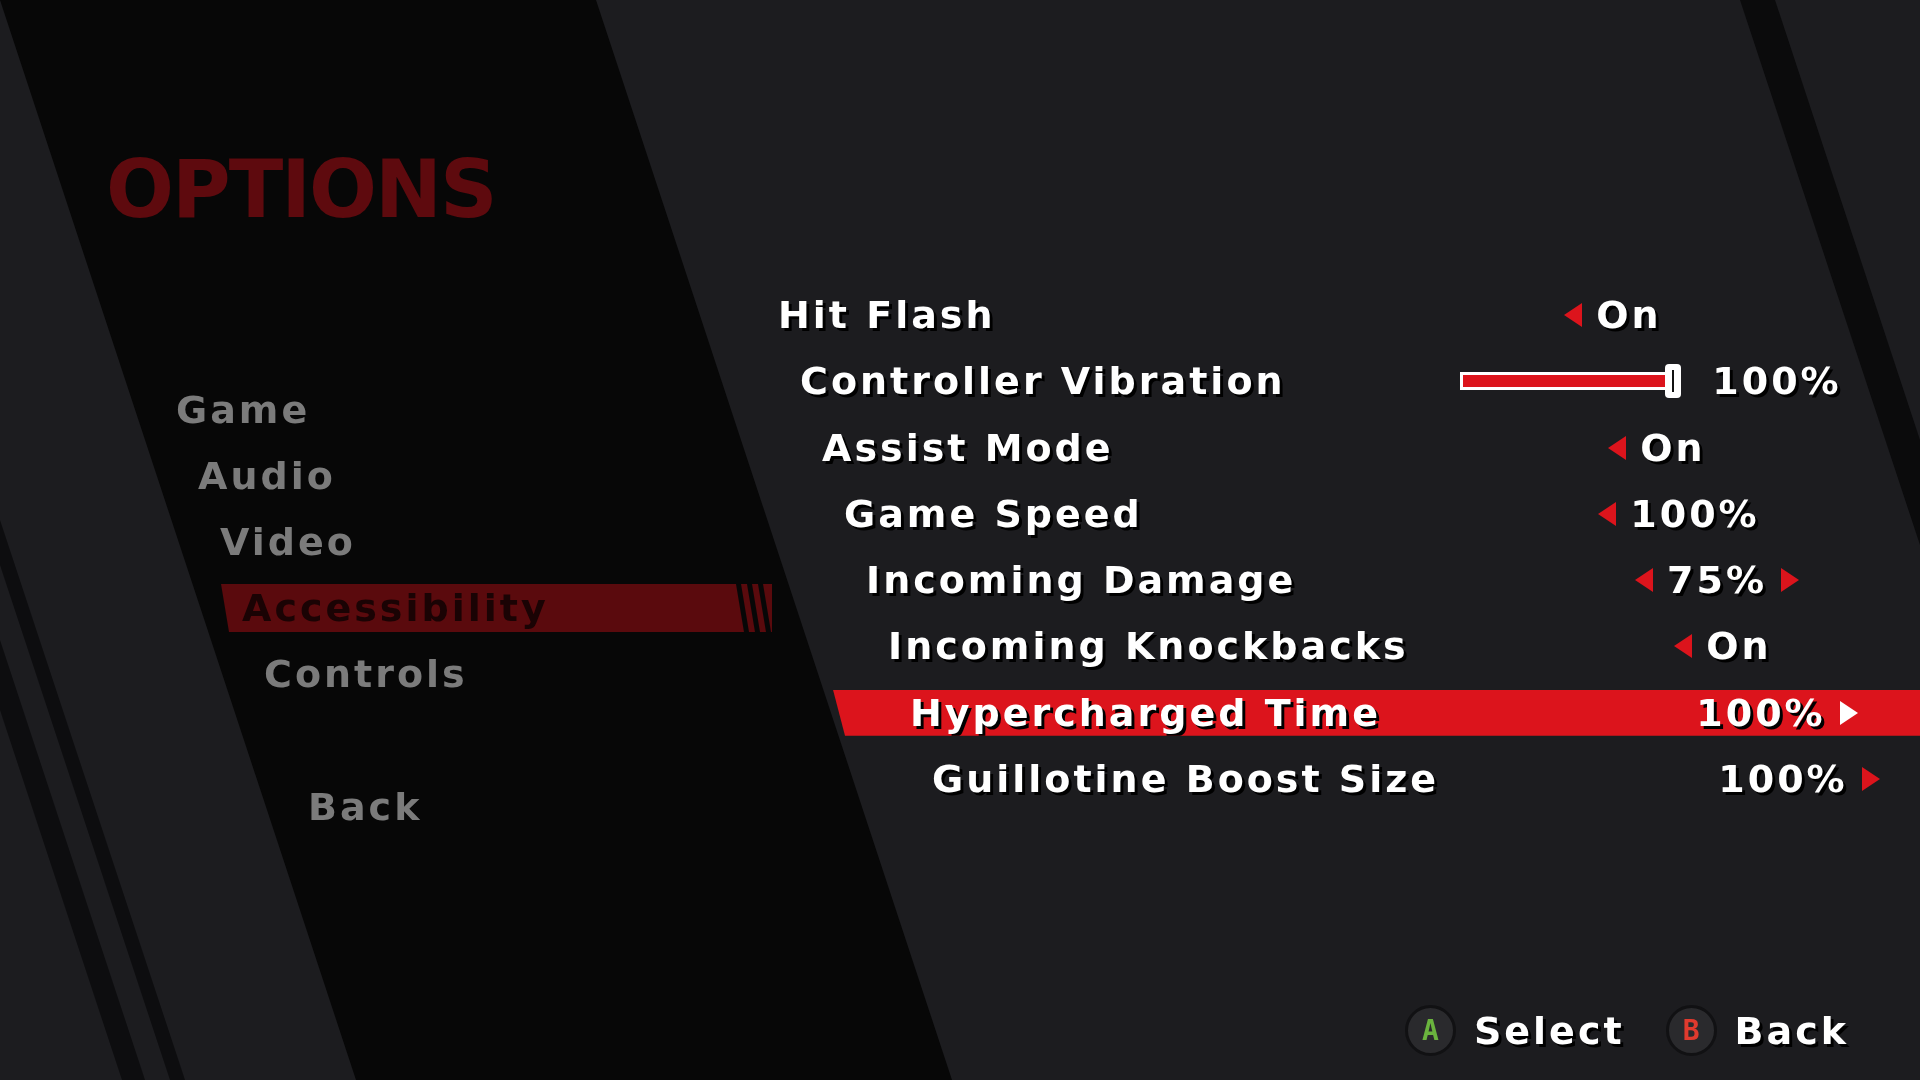 The height and width of the screenshot is (1080, 1920). What do you see at coordinates (267, 476) in the screenshot?
I see `menu-item: Audio` at bounding box center [267, 476].